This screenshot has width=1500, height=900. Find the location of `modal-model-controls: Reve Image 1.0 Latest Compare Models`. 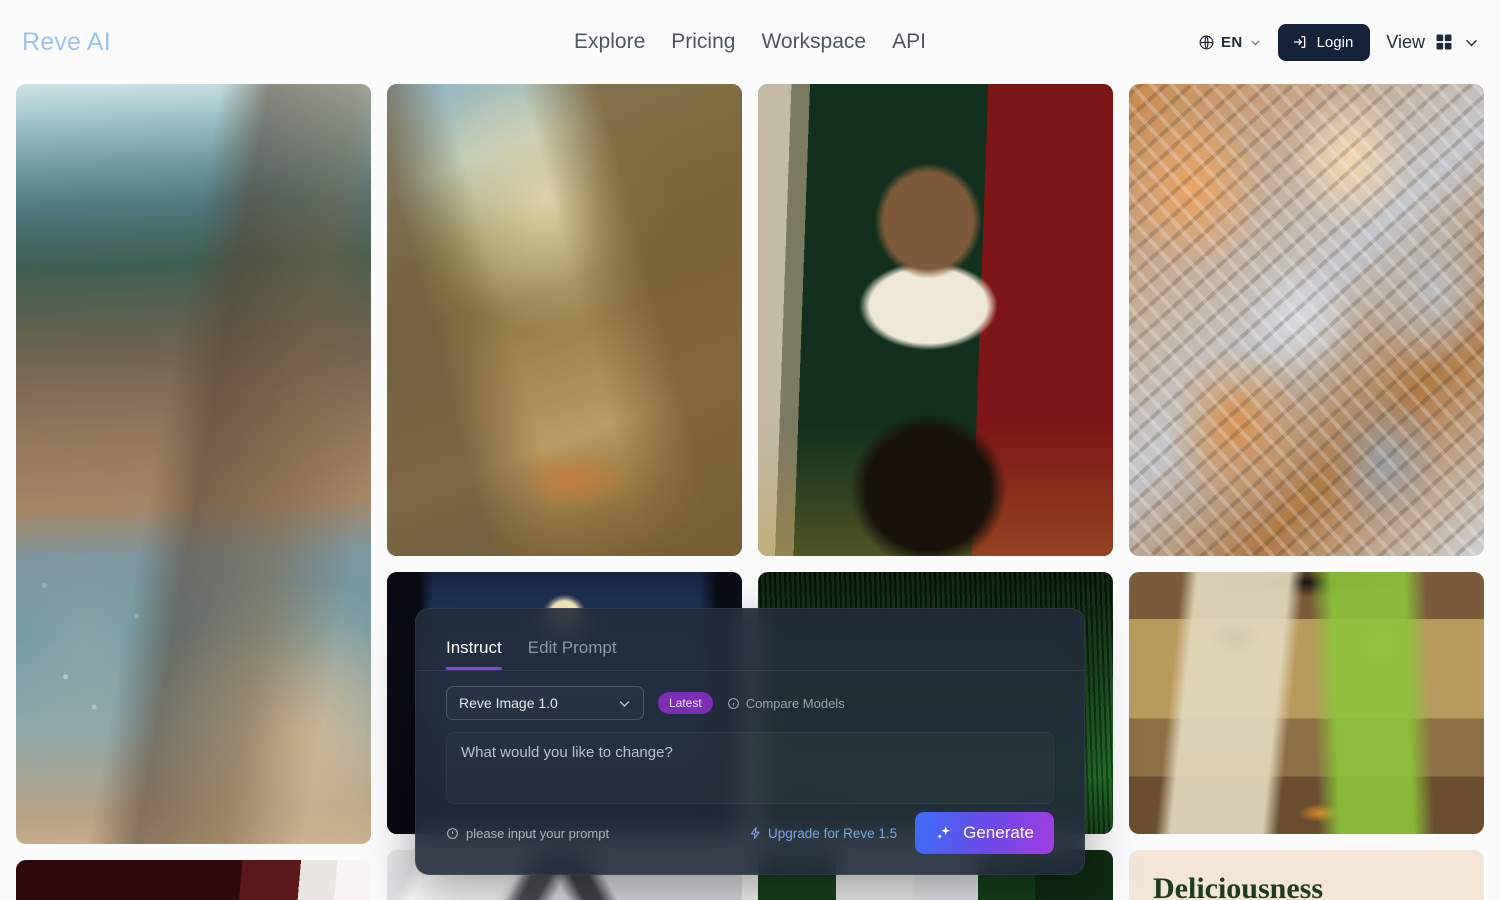

modal-model-controls: Reve Image 1.0 Latest Compare Models is located at coordinates (750, 695).